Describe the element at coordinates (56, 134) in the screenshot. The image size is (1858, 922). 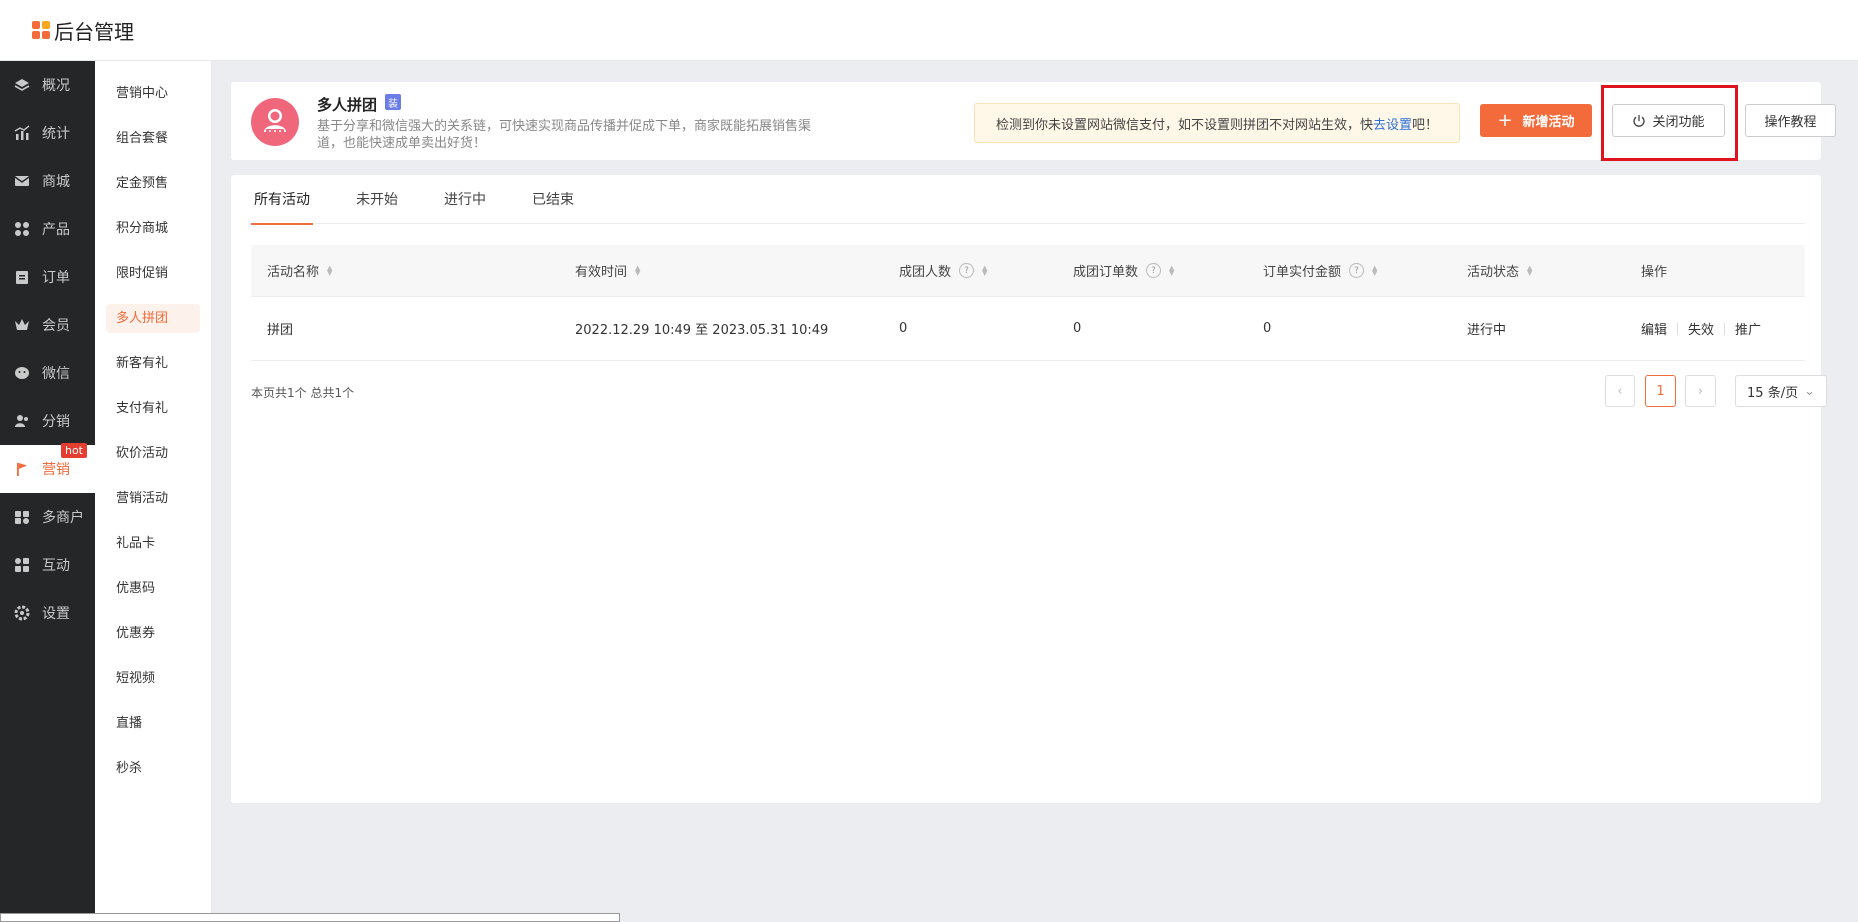
I see `sidebar-item-label: 统计` at that location.